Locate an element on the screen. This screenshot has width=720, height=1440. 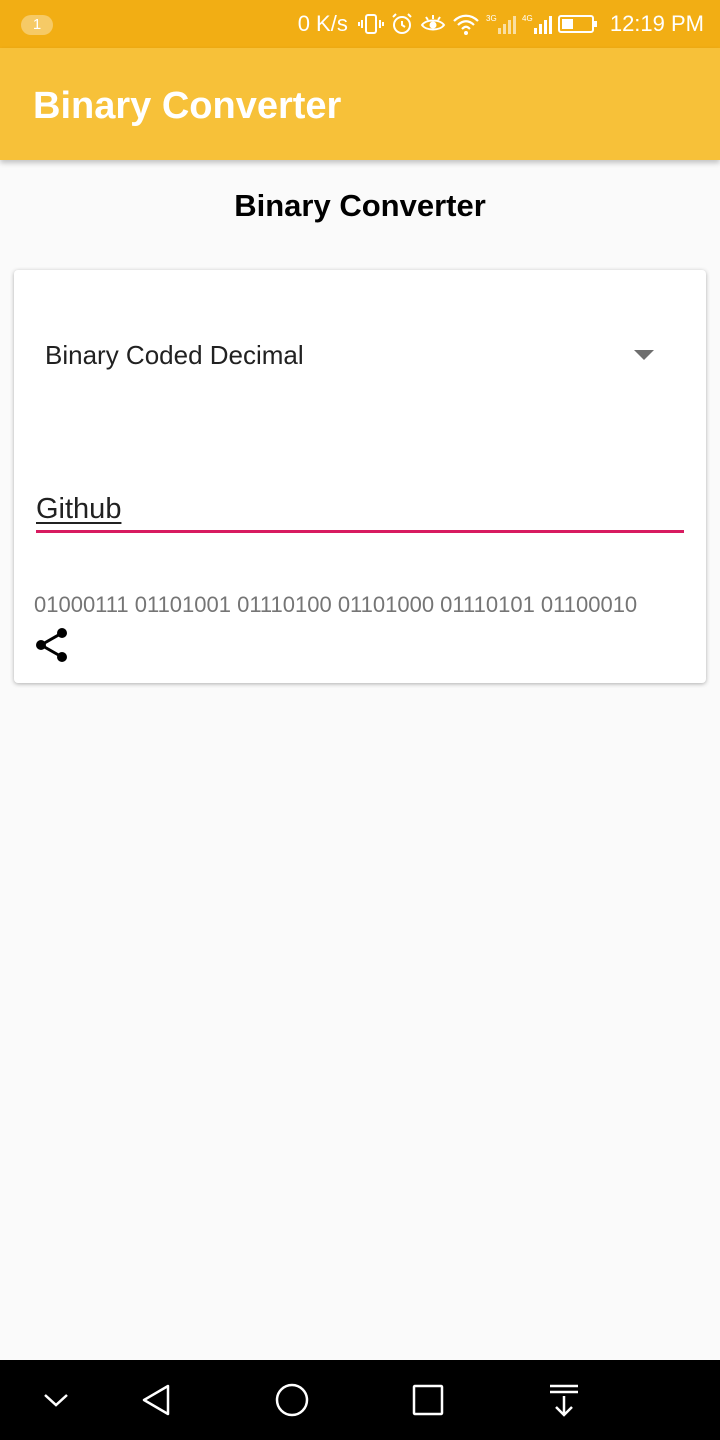
status-icons: 0 K/s 3G 4G 12:19 PM is located at coordinates (501, 24).